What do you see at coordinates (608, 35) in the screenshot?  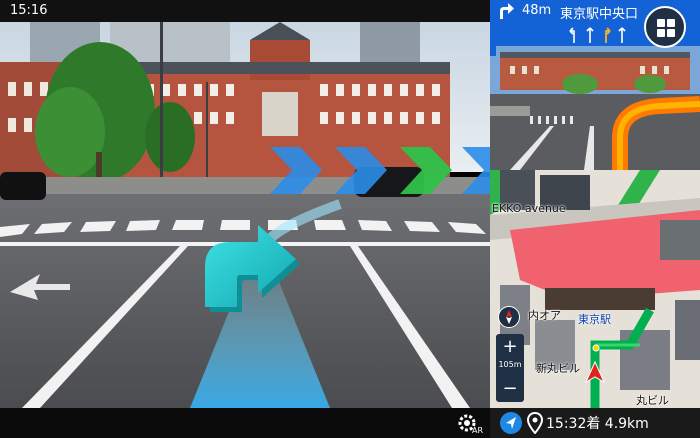 I see `lane-right-active-icon` at bounding box center [608, 35].